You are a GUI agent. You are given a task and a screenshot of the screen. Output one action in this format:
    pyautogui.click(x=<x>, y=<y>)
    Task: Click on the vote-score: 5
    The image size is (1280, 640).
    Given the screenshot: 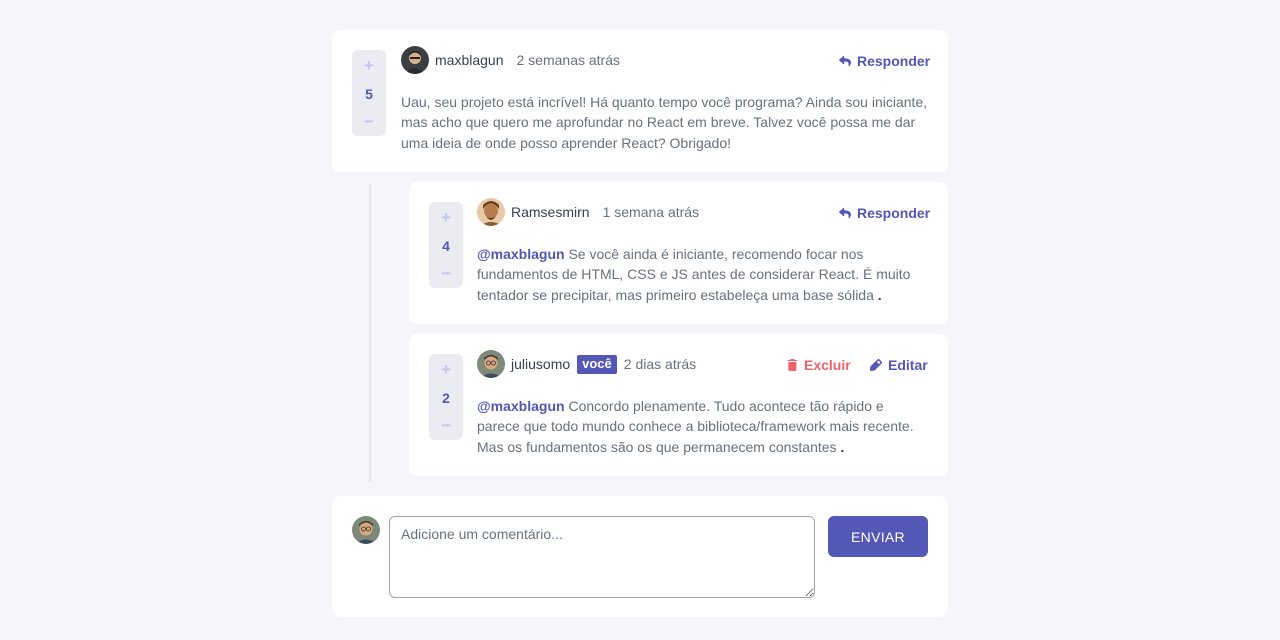 What is the action you would take?
    pyautogui.click(x=369, y=94)
    